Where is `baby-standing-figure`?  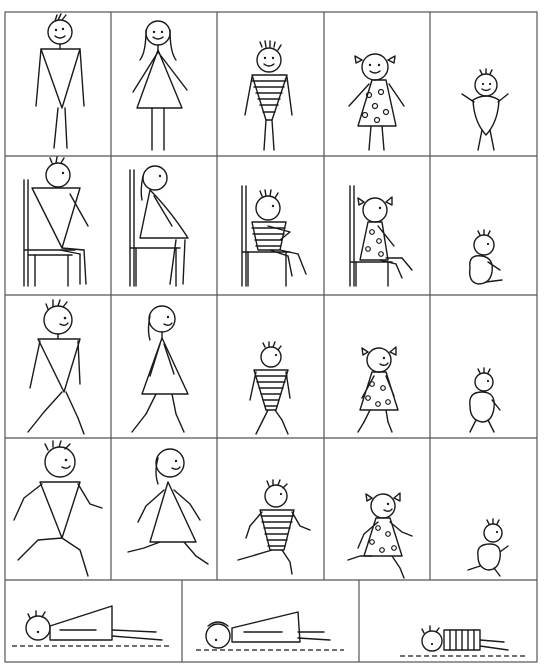 baby-standing-figure is located at coordinates (485, 109).